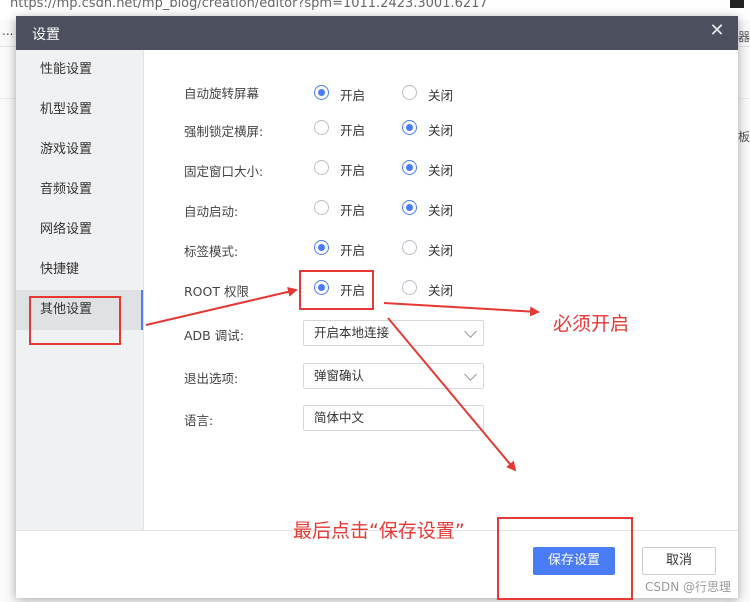 This screenshot has width=750, height=602. I want to click on language-select: 简体中文, so click(393, 418).